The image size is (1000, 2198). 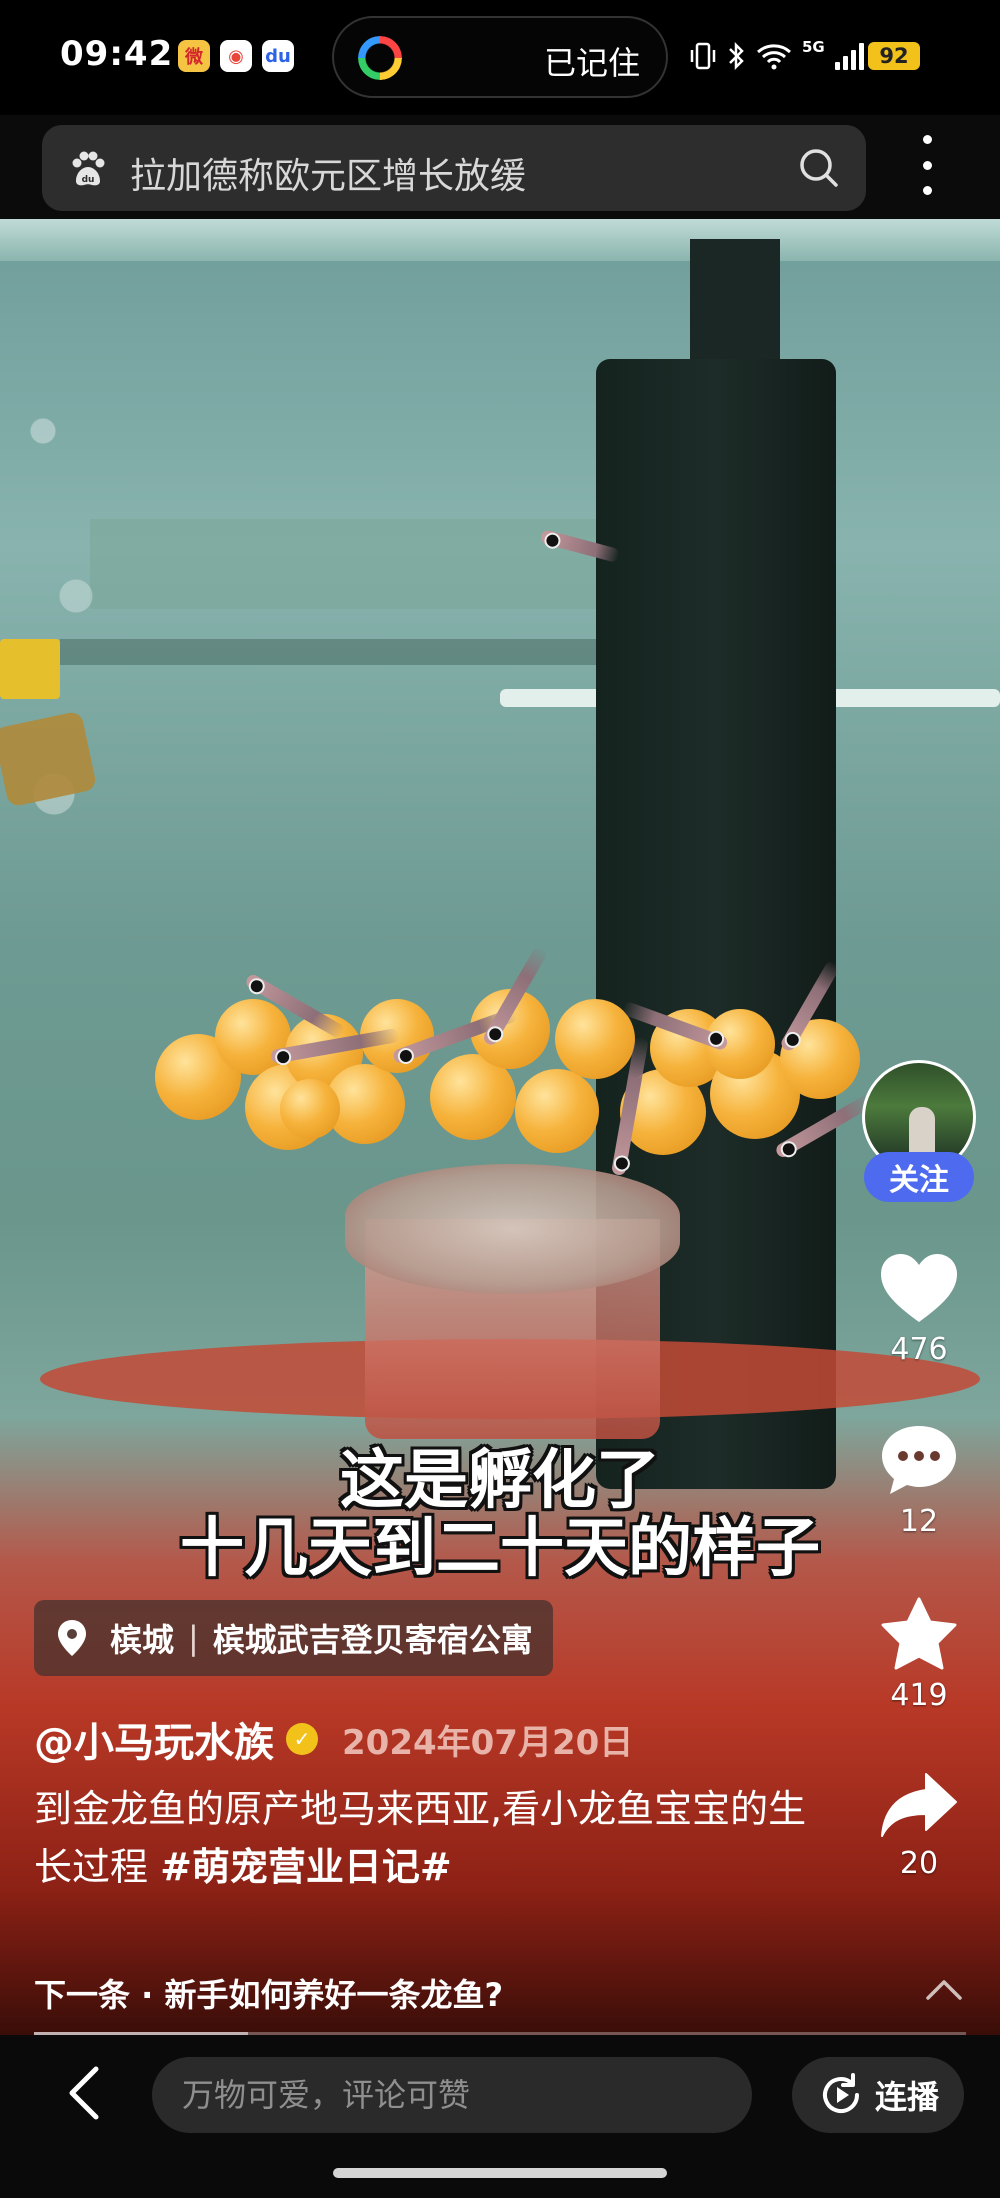 What do you see at coordinates (927, 165) in the screenshot?
I see `more-options-icon` at bounding box center [927, 165].